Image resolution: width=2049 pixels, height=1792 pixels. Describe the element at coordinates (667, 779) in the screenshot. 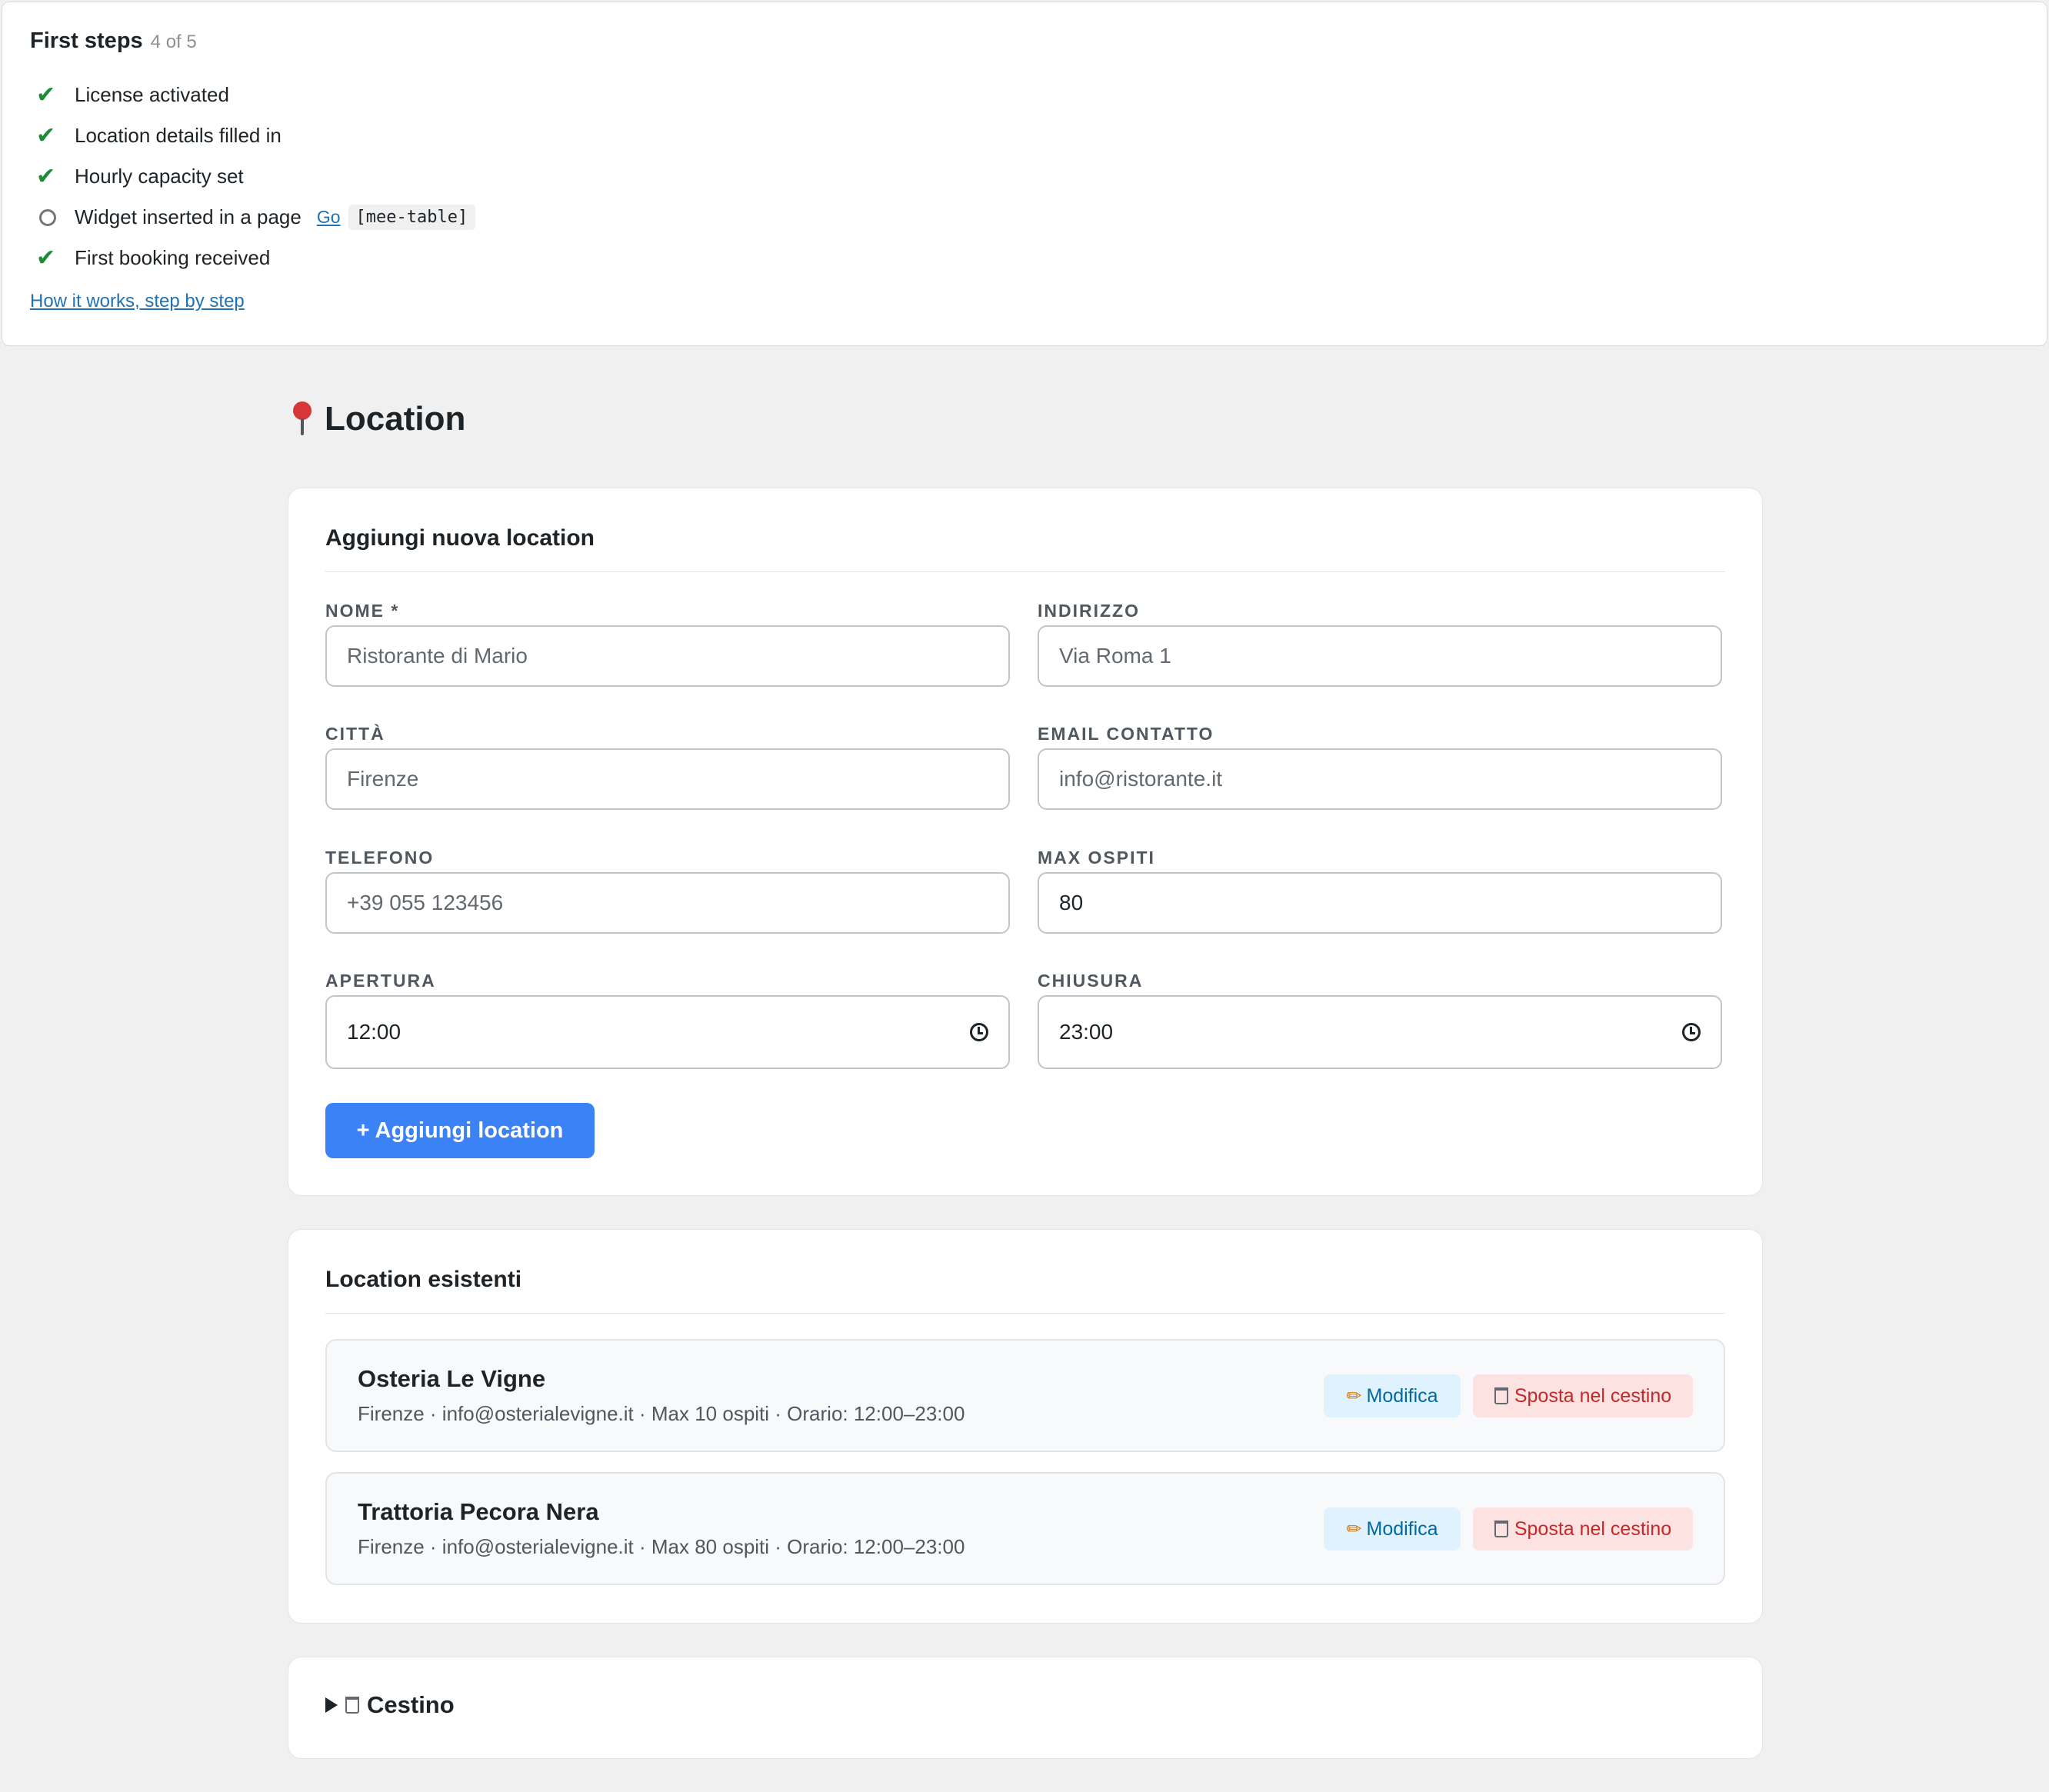

I see `citta-input: Firenze` at that location.